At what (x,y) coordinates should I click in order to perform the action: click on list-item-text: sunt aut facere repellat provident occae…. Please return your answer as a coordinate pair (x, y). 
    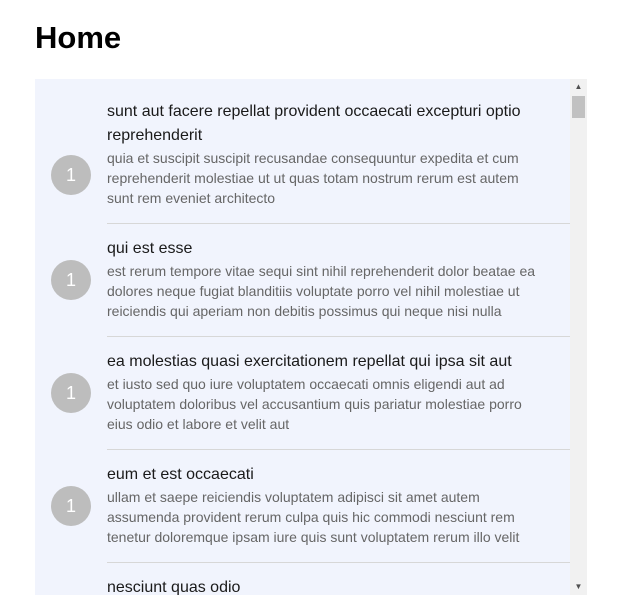
    Looking at the image, I should click on (338, 154).